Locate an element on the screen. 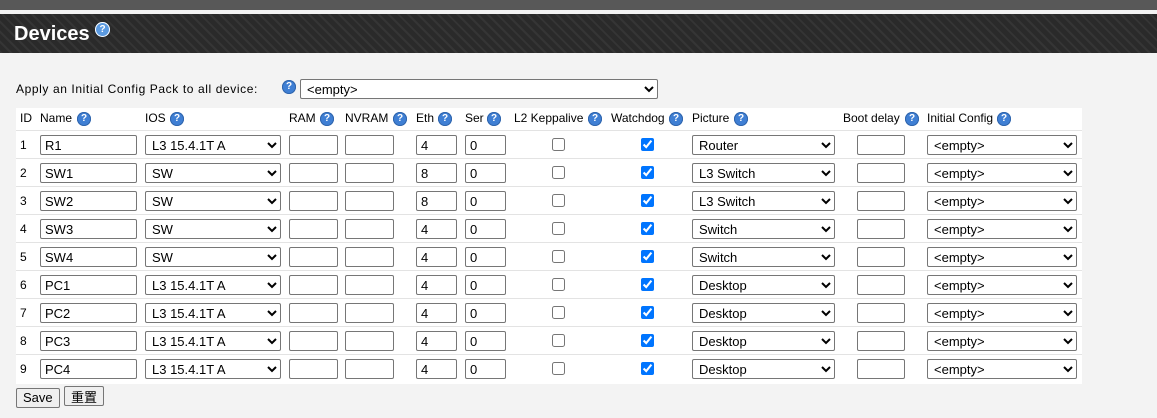  reset-button: 重置 is located at coordinates (83, 396).